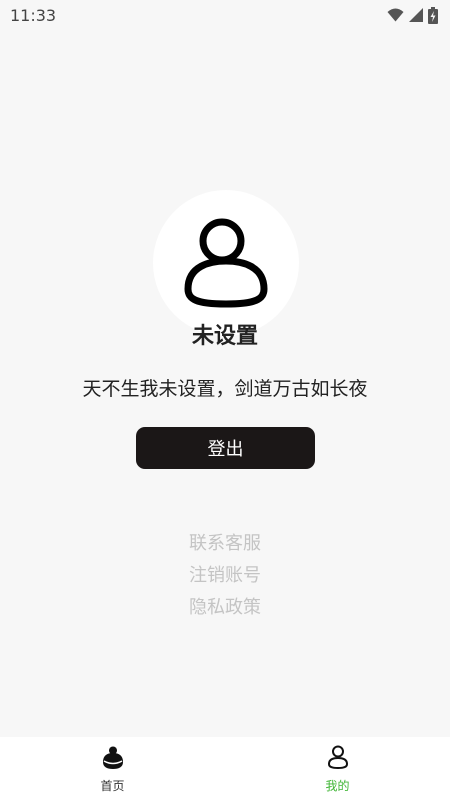  What do you see at coordinates (225, 544) in the screenshot?
I see `contact-support-link: 联系客服` at bounding box center [225, 544].